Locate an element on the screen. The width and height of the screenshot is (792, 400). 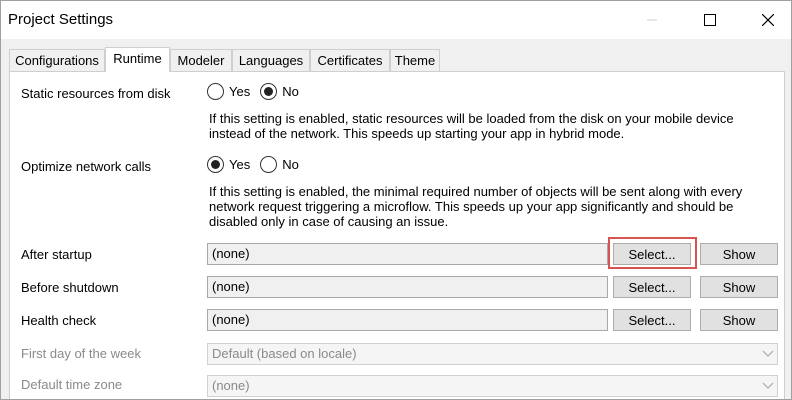
close-icon is located at coordinates (768, 20).